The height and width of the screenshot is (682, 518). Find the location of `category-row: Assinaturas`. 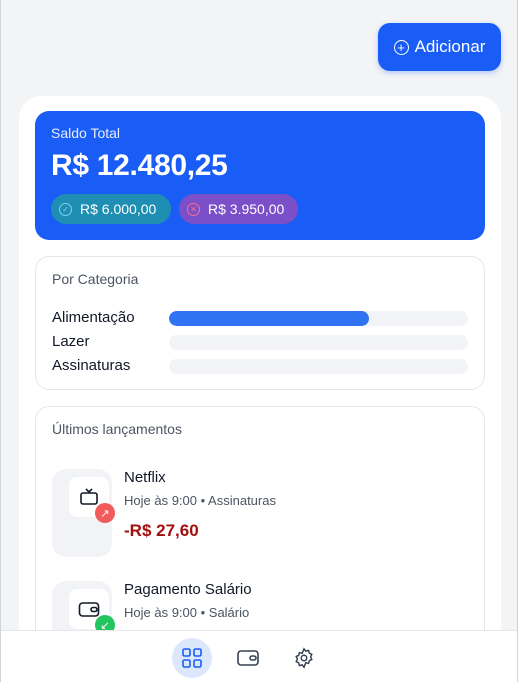

category-row: Assinaturas is located at coordinates (261, 366).